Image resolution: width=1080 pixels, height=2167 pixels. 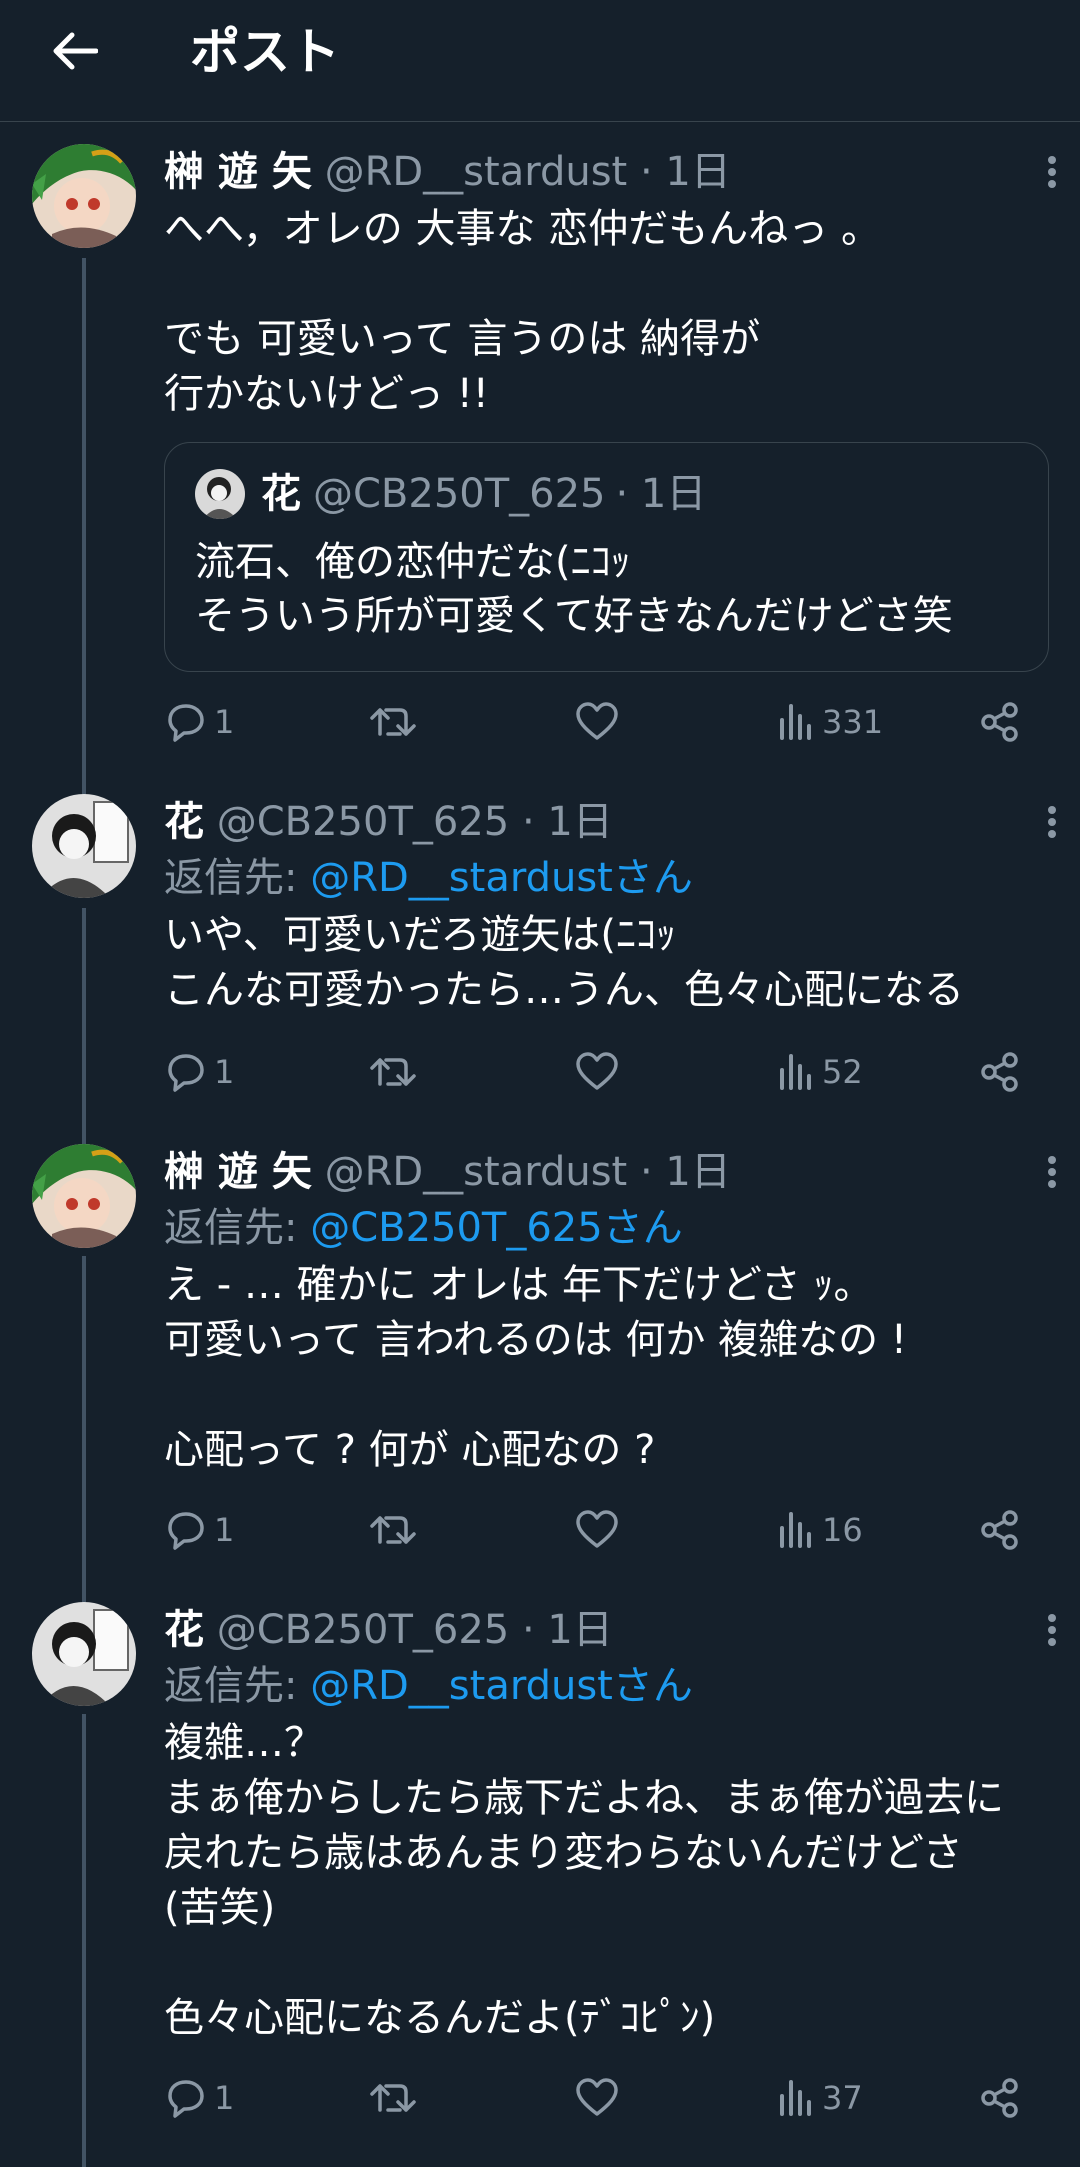 I want to click on reply-to-line: 返信先: @CB250T_625さん, so click(x=607, y=1228).